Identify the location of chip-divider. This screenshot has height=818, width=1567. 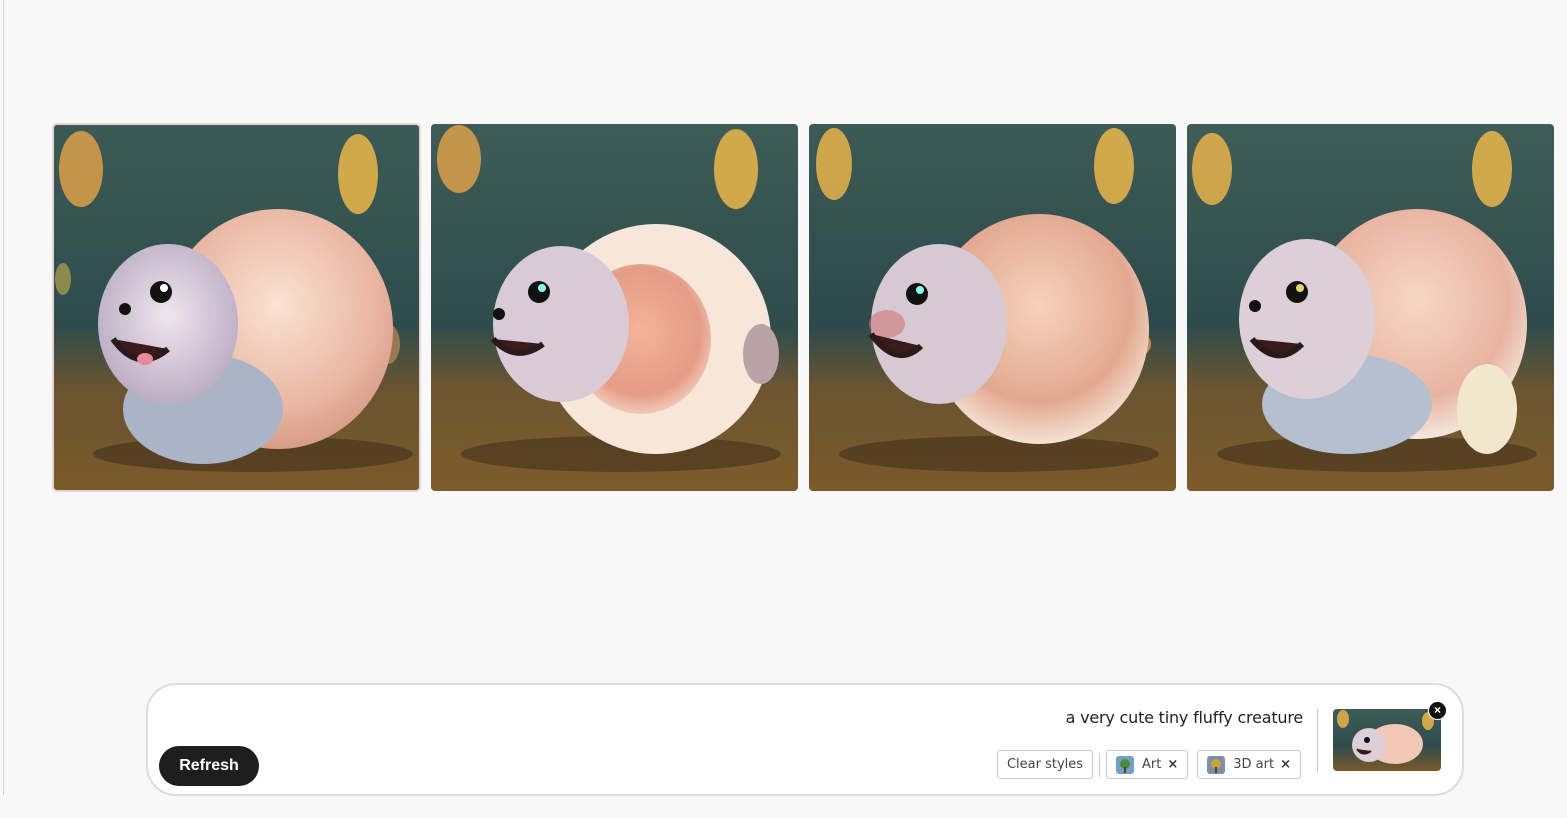
(1100, 764).